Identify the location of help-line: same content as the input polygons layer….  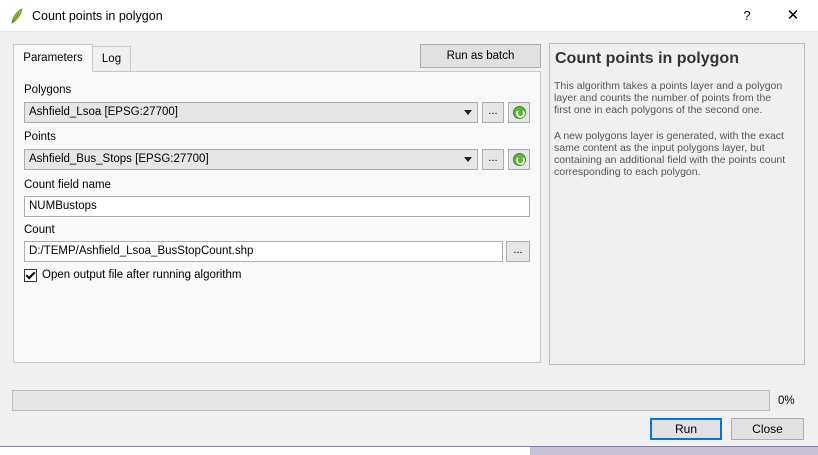
(659, 148).